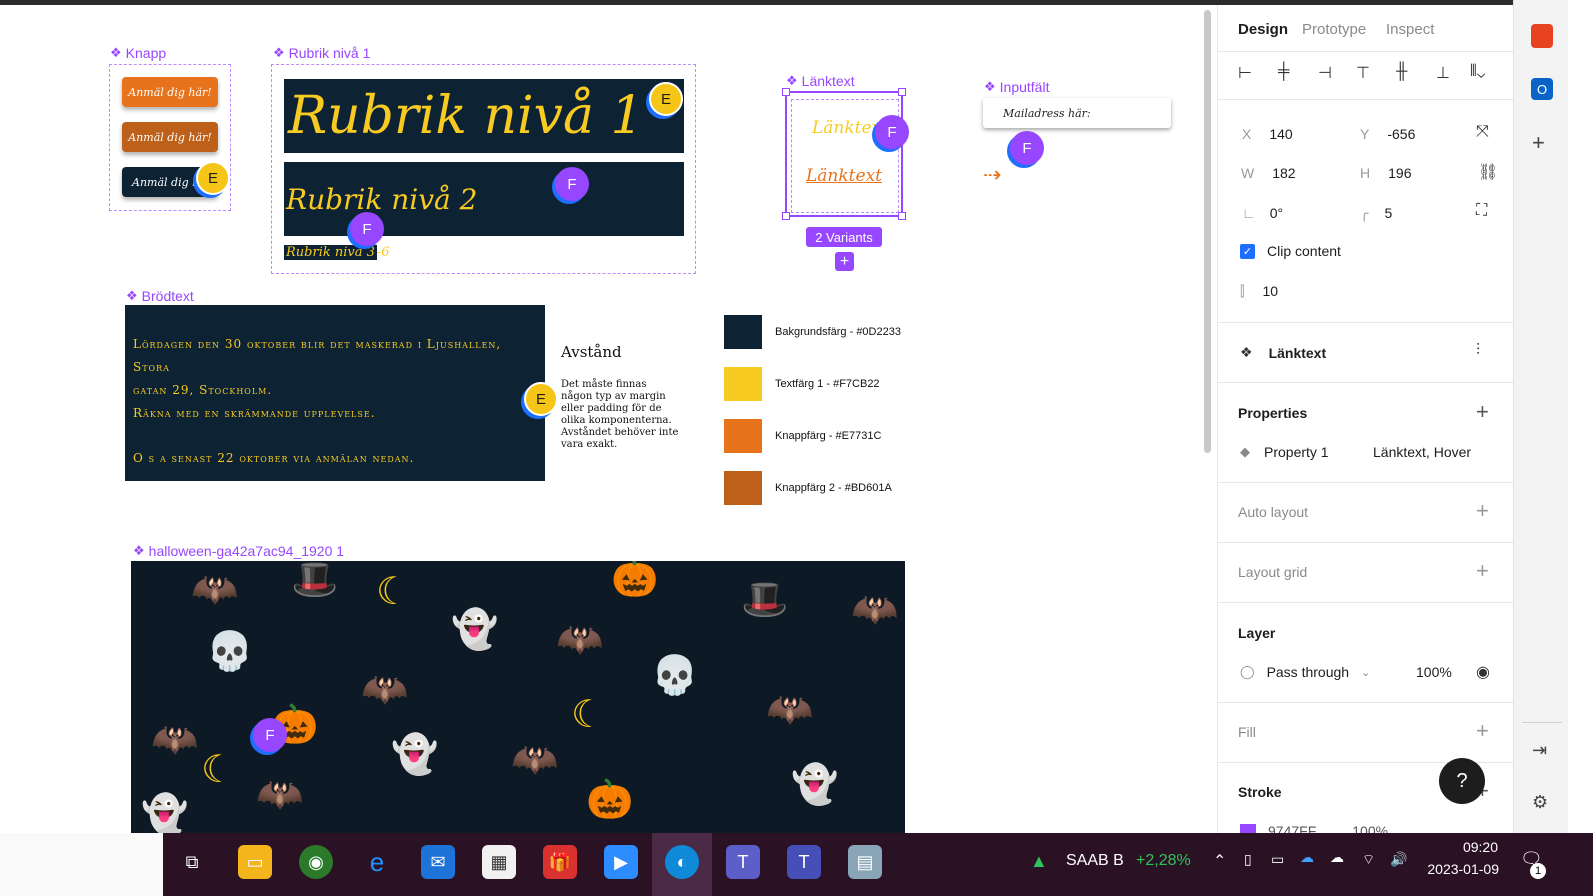 This screenshot has width=1593, height=896. Describe the element at coordinates (1095, 861) in the screenshot. I see `stock-name: SAAB B` at that location.